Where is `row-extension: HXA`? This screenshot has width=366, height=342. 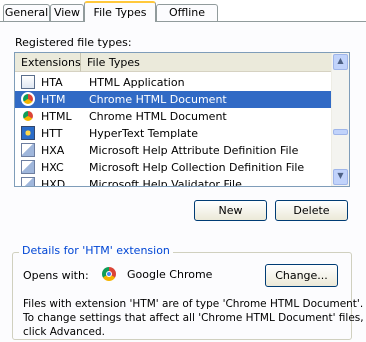
row-extension: HXA is located at coordinates (53, 150).